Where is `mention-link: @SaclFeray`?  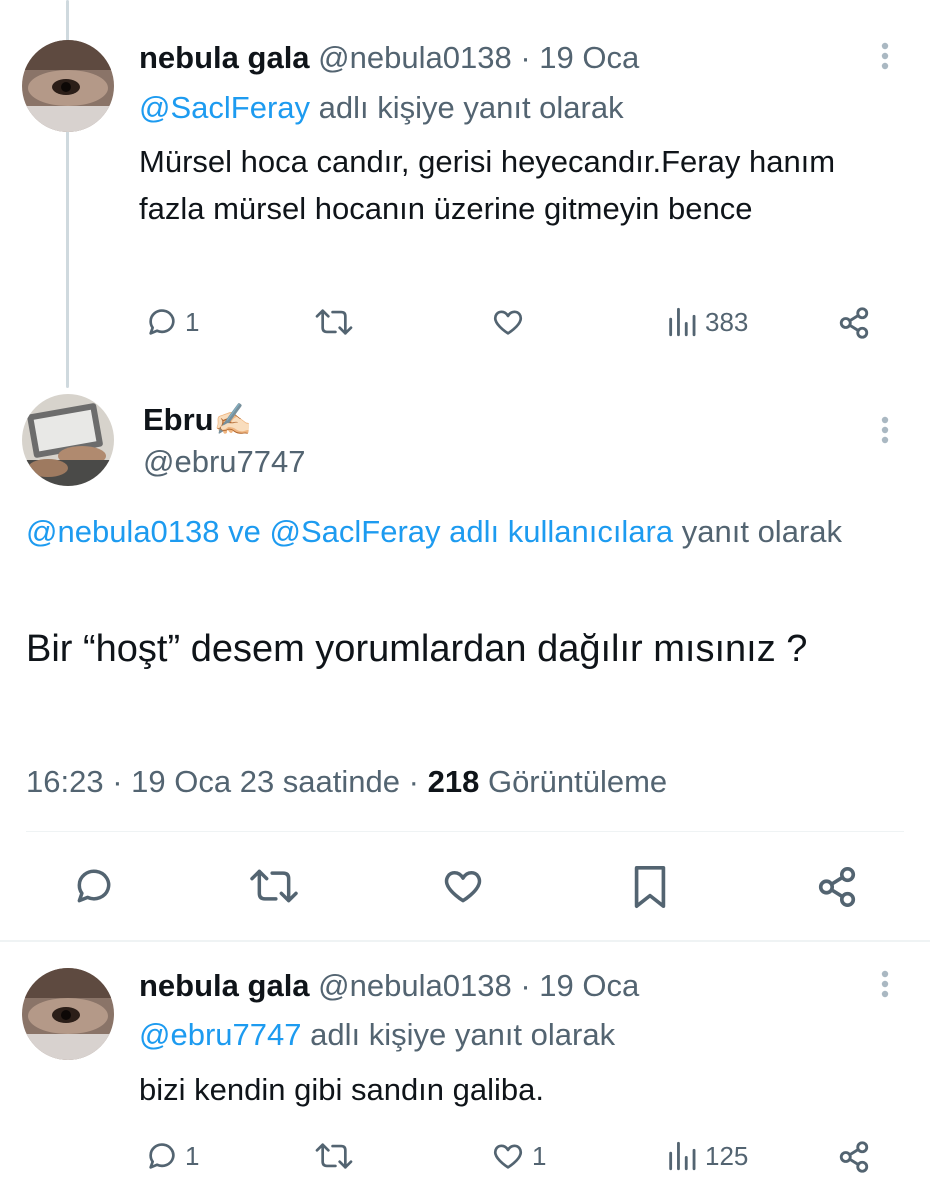
mention-link: @SaclFeray is located at coordinates (224, 107).